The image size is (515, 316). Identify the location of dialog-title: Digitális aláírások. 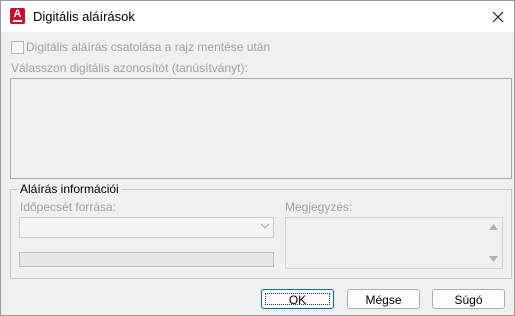
(84, 16).